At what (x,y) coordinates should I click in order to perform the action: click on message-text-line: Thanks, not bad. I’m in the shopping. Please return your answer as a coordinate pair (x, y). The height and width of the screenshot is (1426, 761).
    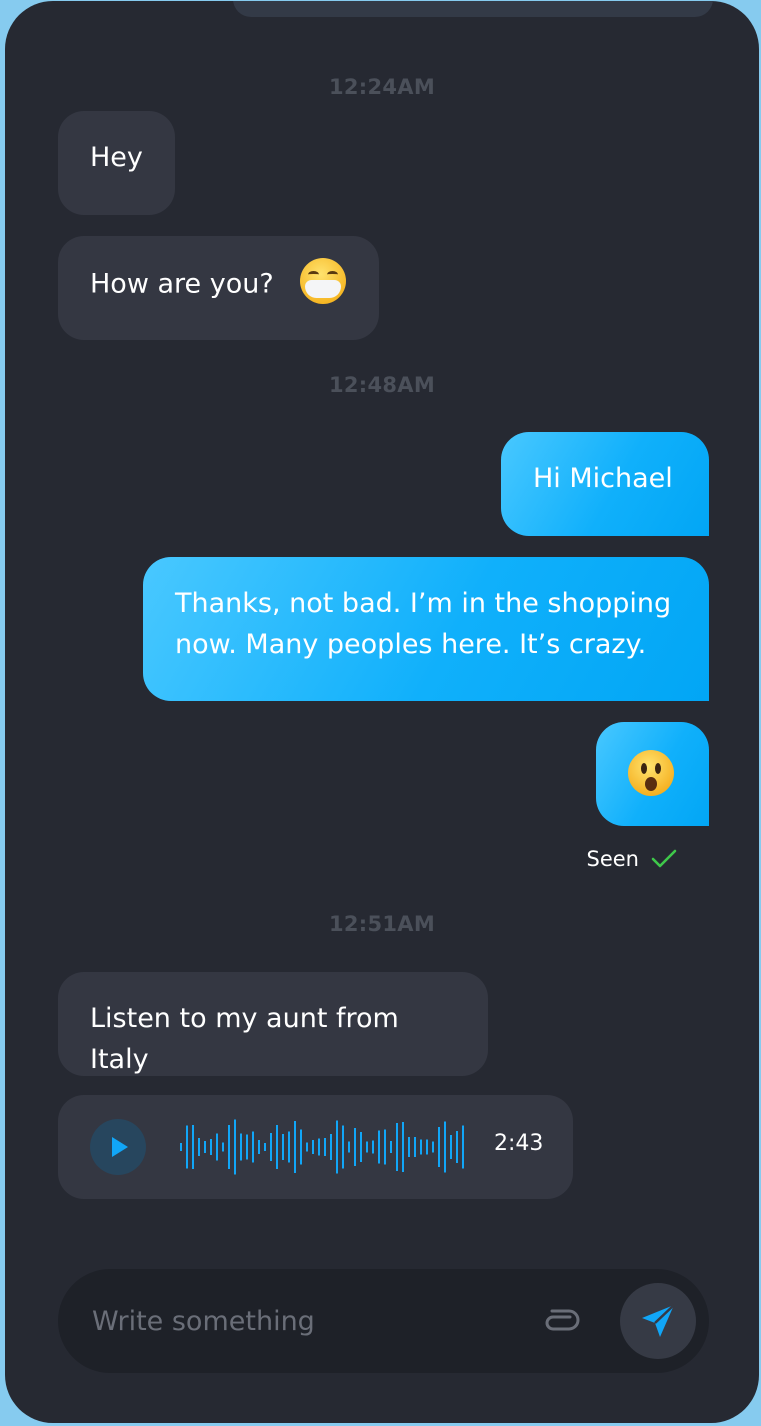
    Looking at the image, I should click on (423, 603).